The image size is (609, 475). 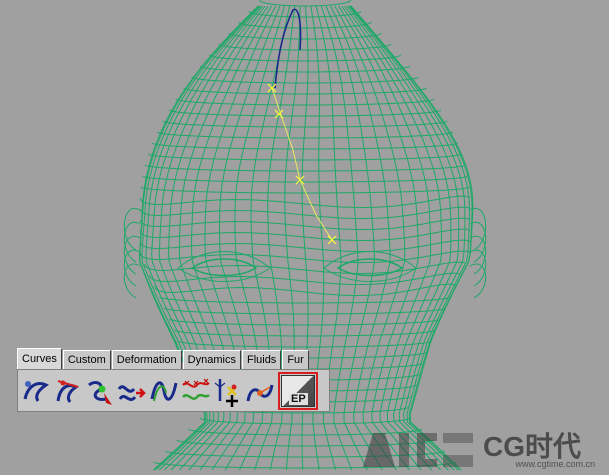 I want to click on ep-curve-tool-icon: EP, so click(x=298, y=390).